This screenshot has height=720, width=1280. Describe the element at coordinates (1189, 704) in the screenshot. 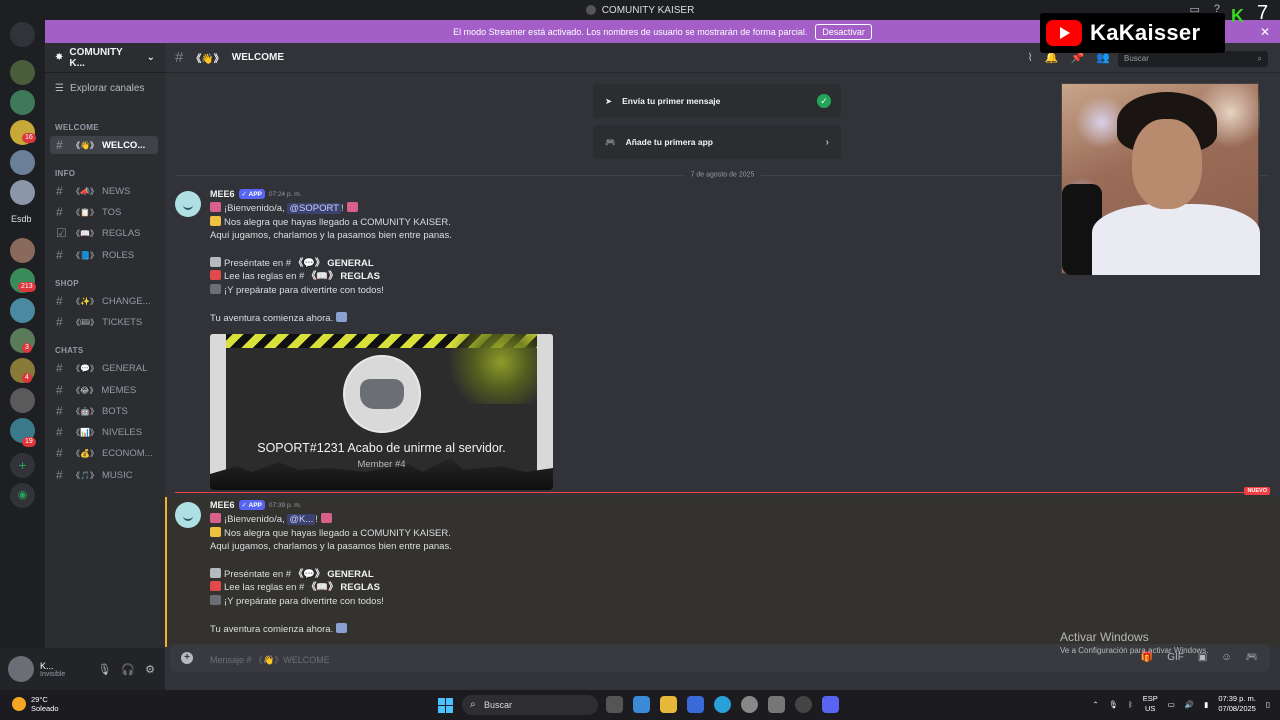

I see `volume-icon: 🔊` at that location.